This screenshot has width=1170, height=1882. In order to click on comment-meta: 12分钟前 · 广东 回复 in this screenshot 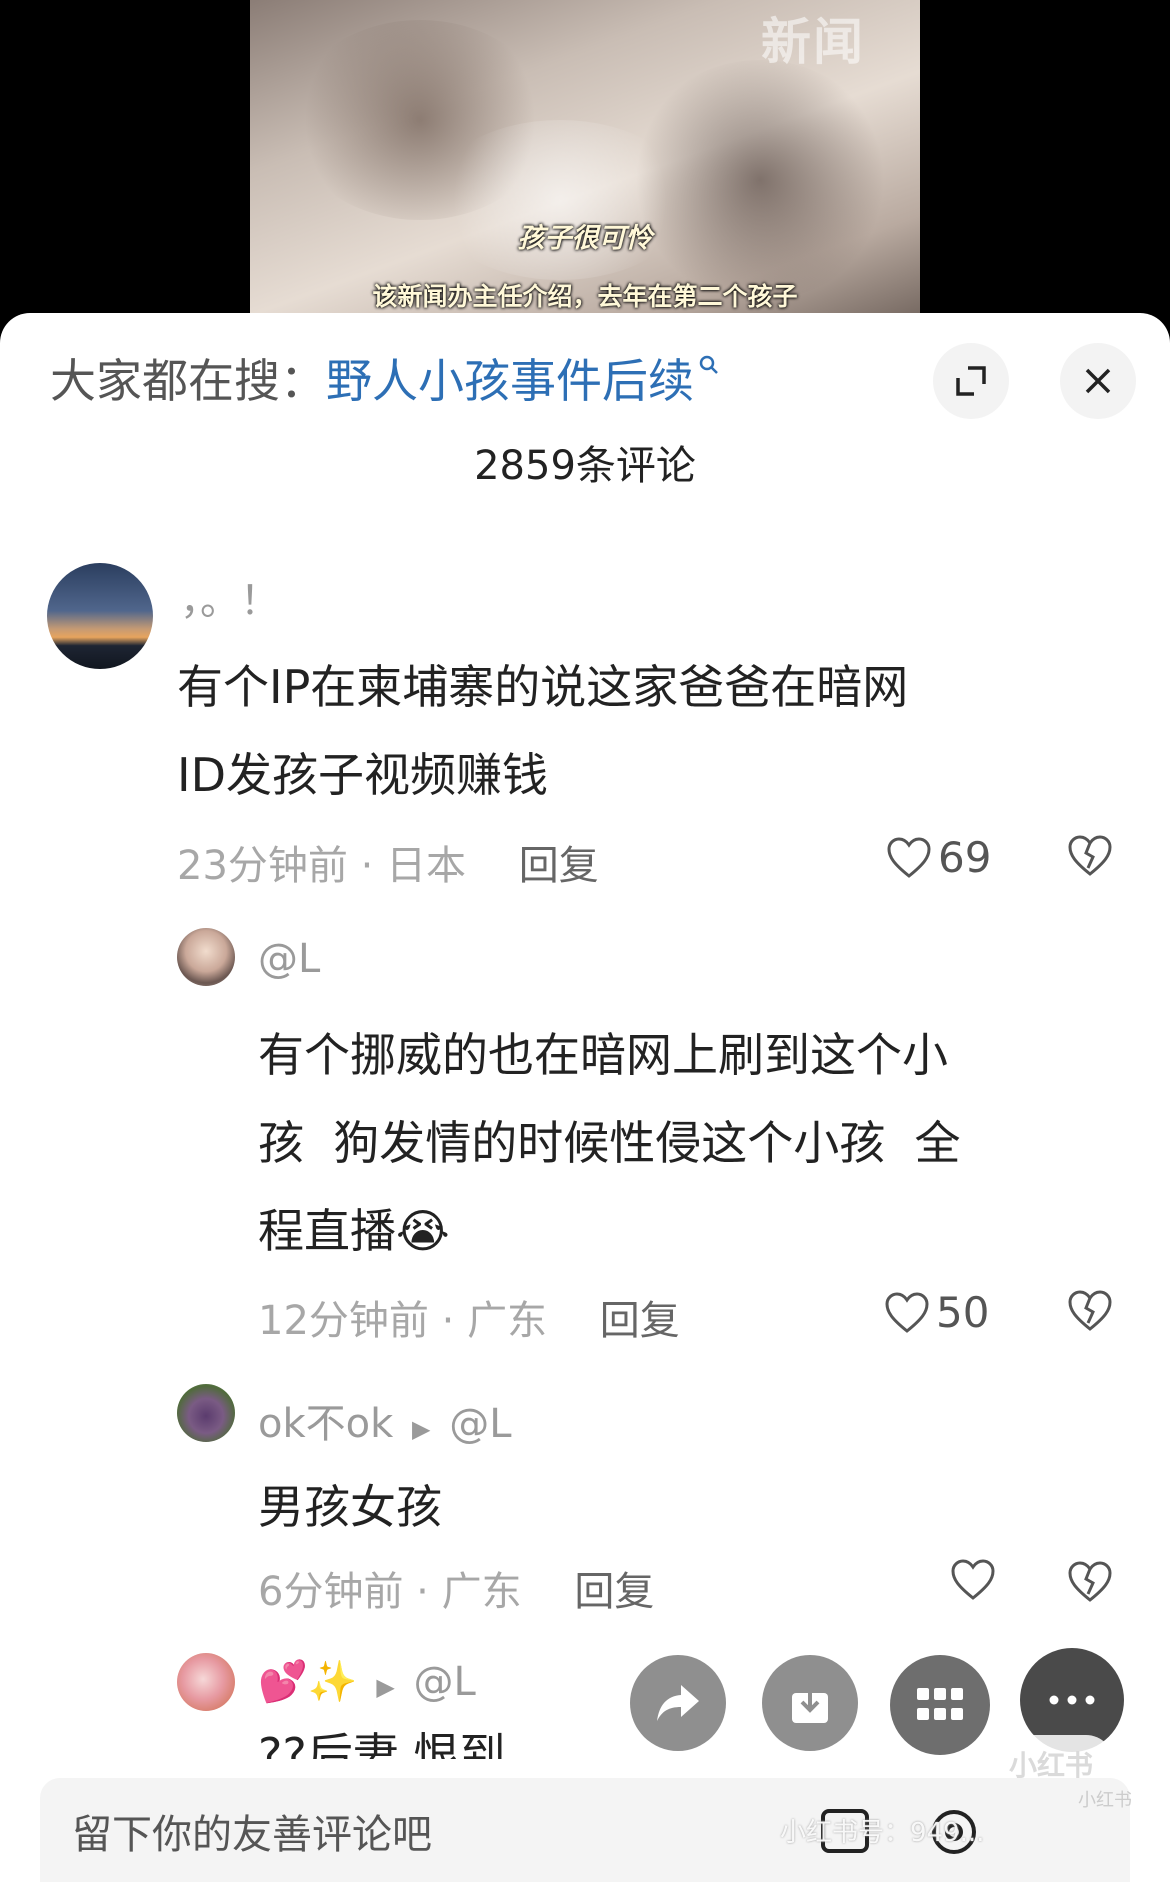, I will do `click(469, 1317)`.